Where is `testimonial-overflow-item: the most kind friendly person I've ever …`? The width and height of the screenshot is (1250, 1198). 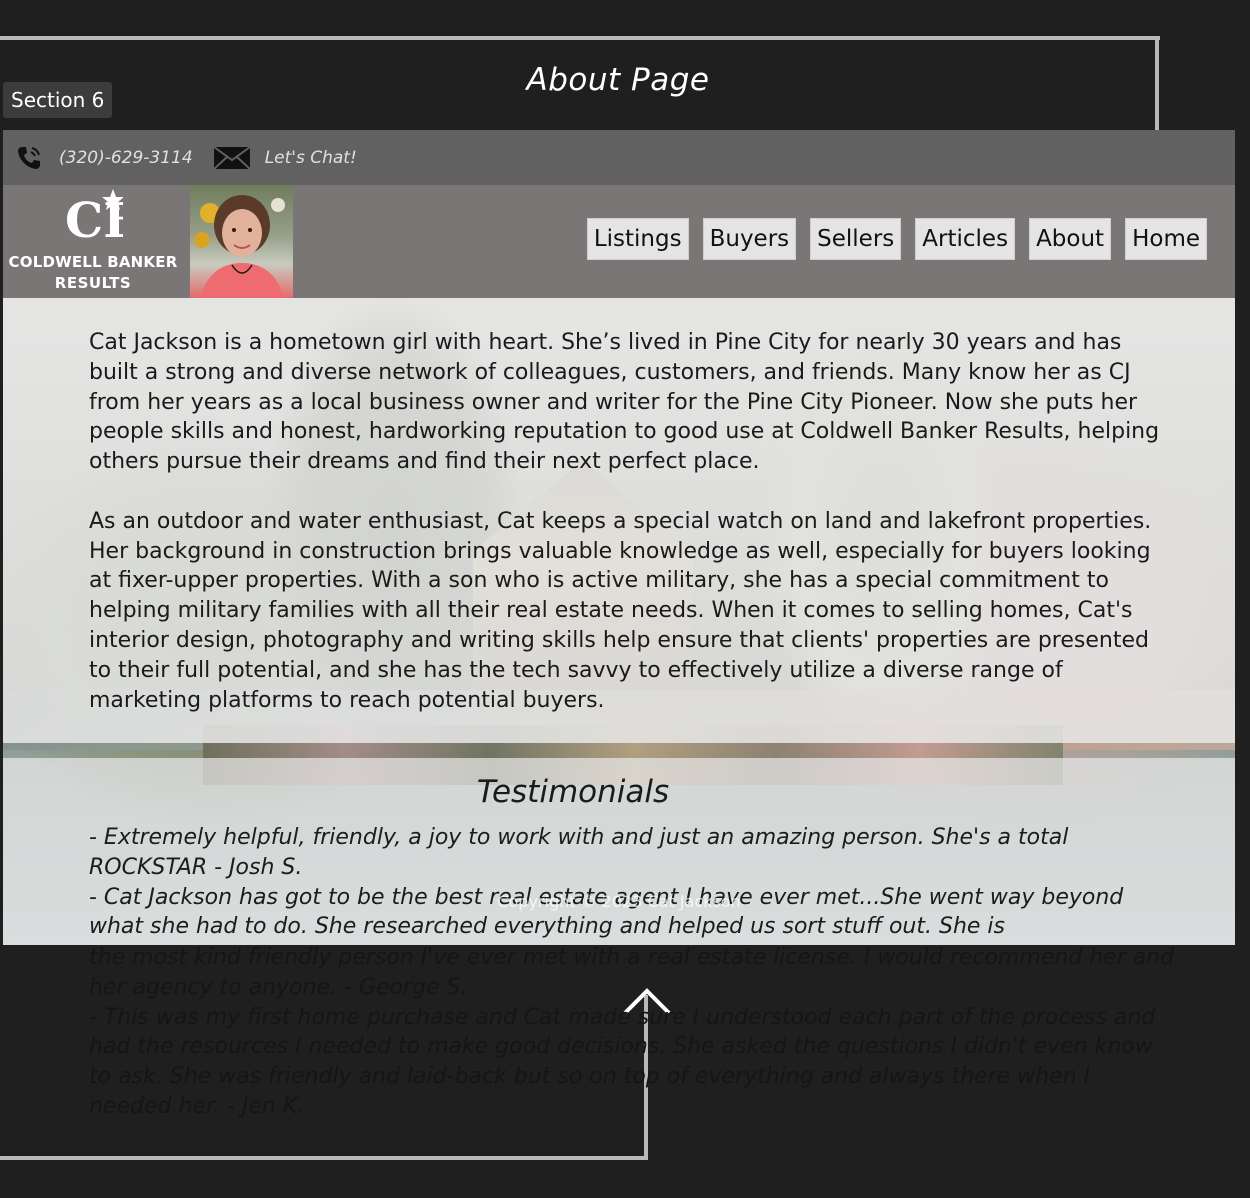 testimonial-overflow-item: the most kind friendly person I've ever … is located at coordinates (632, 972).